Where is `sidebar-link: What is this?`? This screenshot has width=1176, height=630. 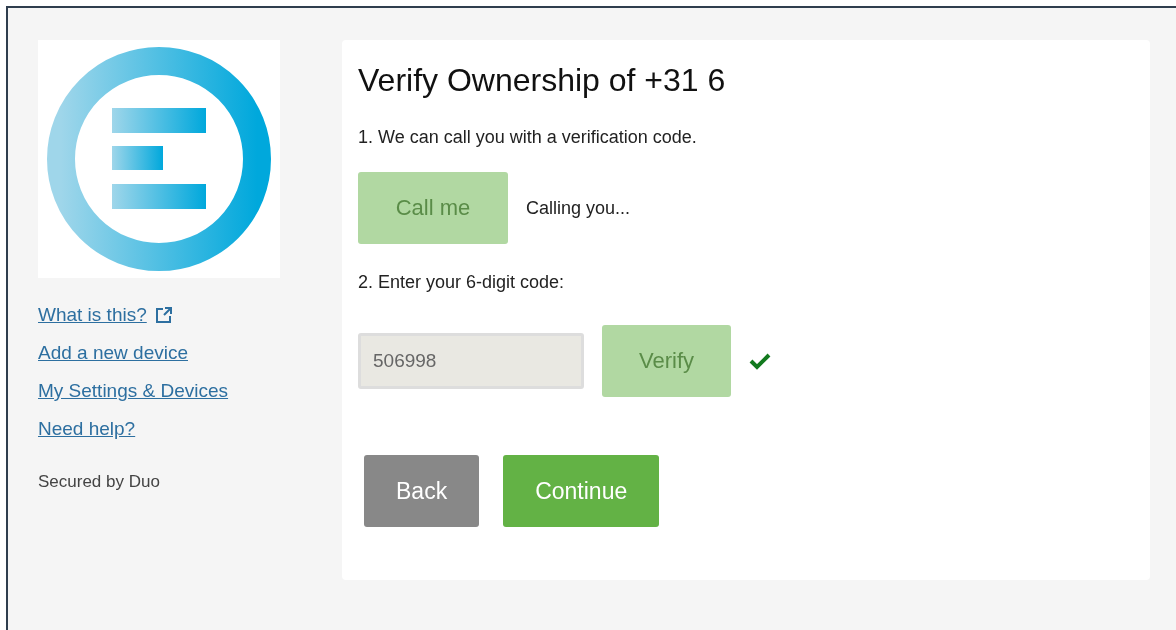
sidebar-link: What is this? is located at coordinates (105, 315).